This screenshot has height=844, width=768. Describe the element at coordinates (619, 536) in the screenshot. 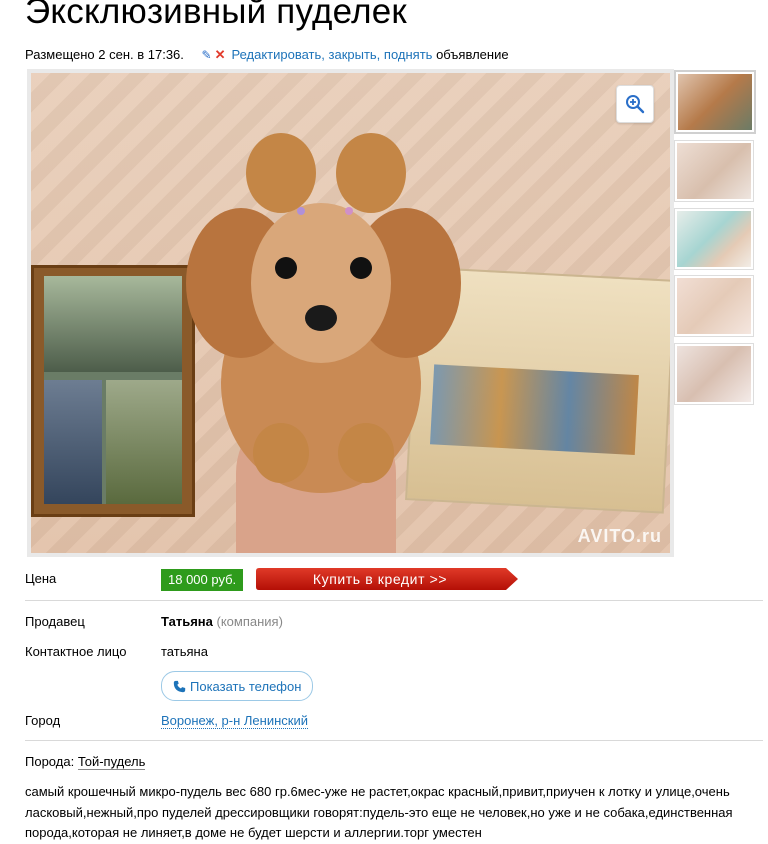

I see `avito-watermark: AVITO.ru` at that location.